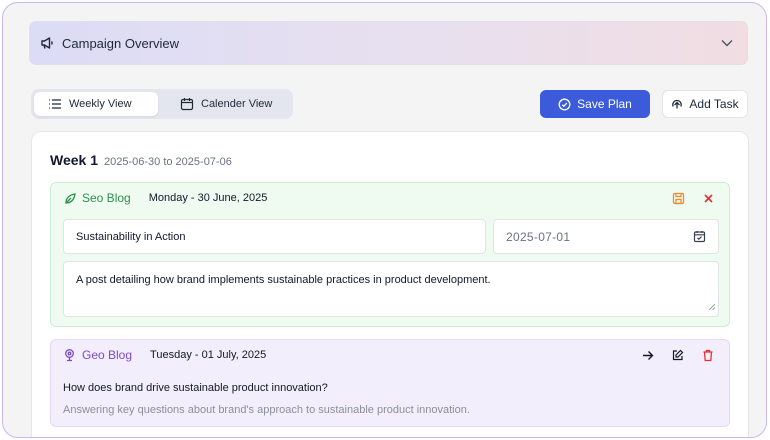  I want to click on task-type: Seo Blog, so click(106, 198).